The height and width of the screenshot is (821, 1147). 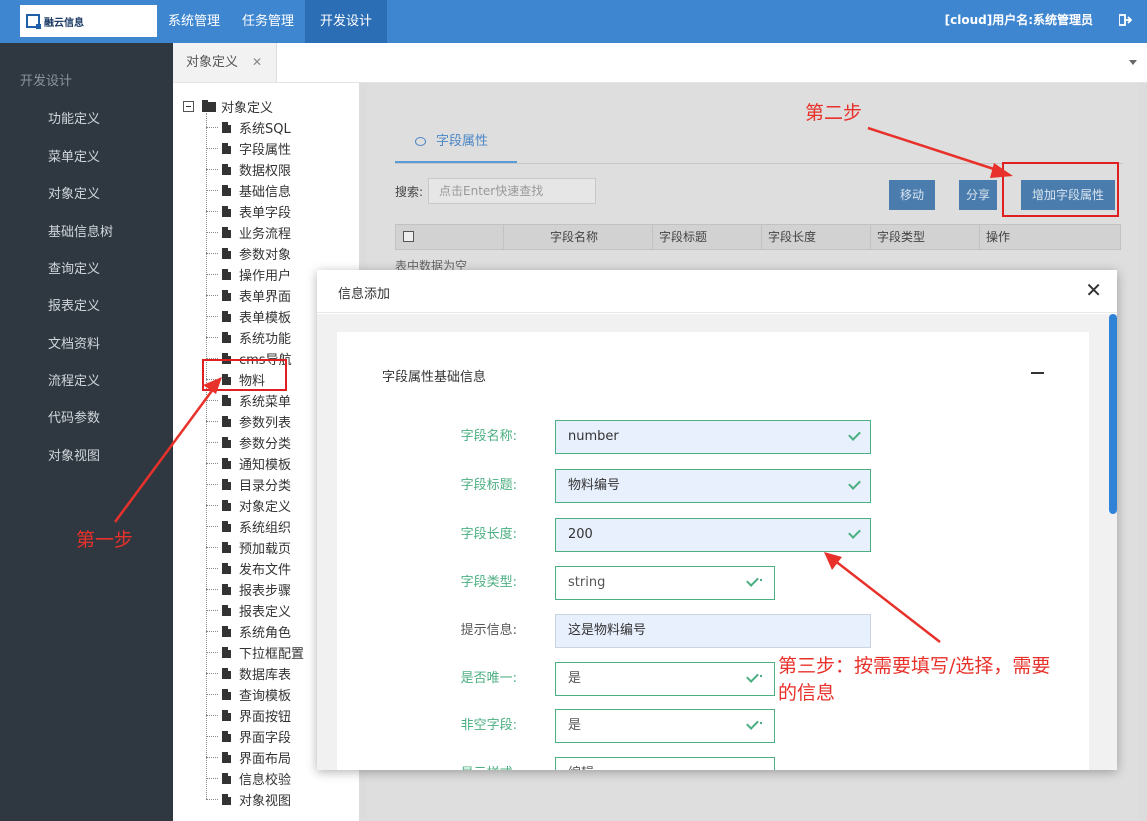 What do you see at coordinates (272, 654) in the screenshot?
I see `tree-node-label: 下拉框配置` at bounding box center [272, 654].